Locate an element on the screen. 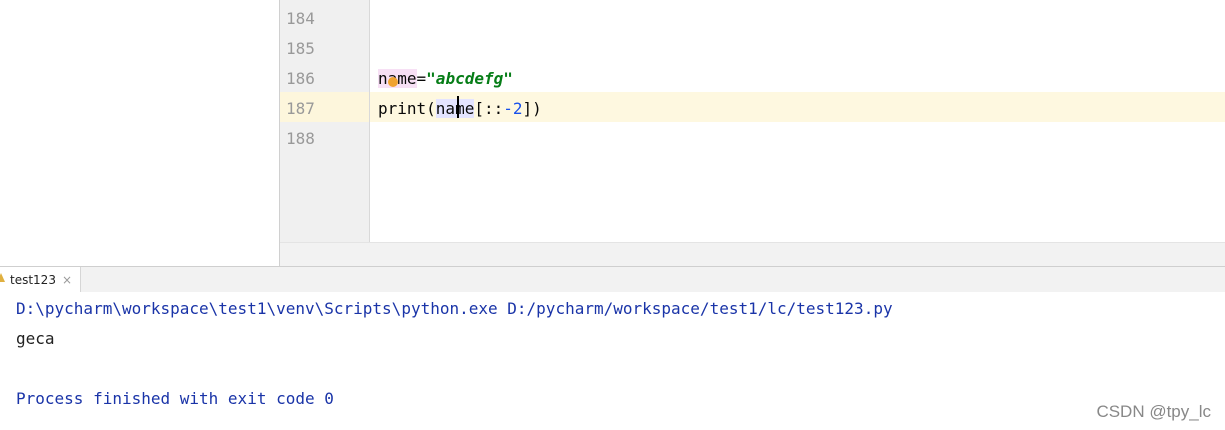 Image resolution: width=1225 pixels, height=430 pixels. run-tab-test123: test123 × is located at coordinates (41, 279).